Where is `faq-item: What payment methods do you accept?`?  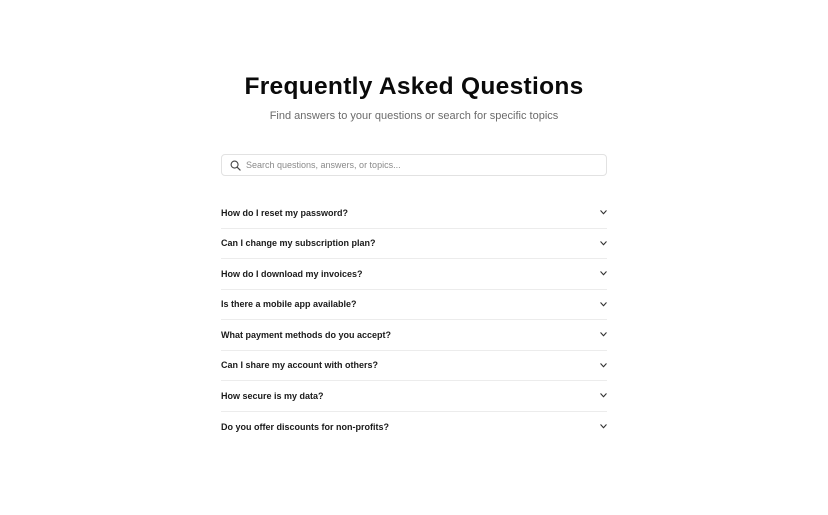
faq-item: What payment methods do you accept? is located at coordinates (414, 335).